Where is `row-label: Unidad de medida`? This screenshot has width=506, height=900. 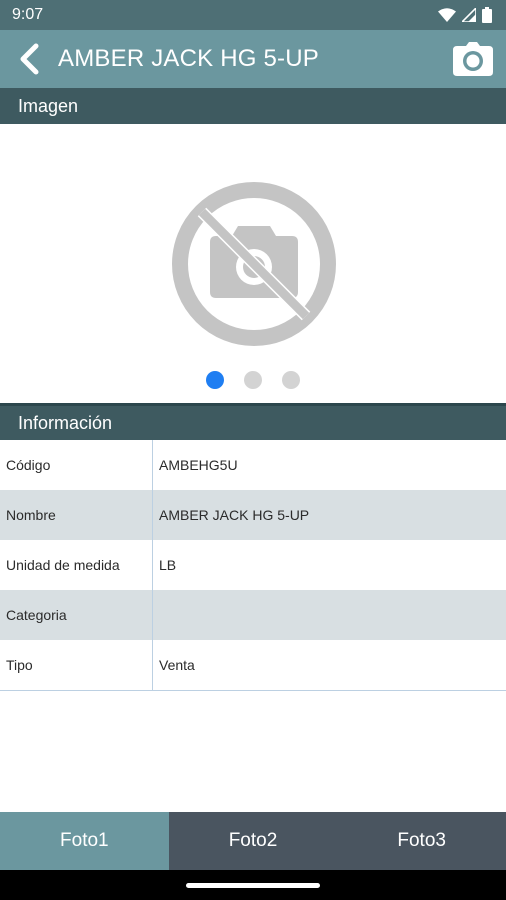 row-label: Unidad de medida is located at coordinates (76, 565).